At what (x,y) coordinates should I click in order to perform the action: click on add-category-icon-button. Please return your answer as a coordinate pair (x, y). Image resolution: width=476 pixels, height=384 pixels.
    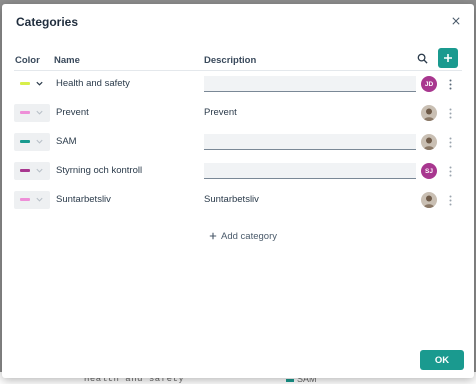
    Looking at the image, I should click on (448, 58).